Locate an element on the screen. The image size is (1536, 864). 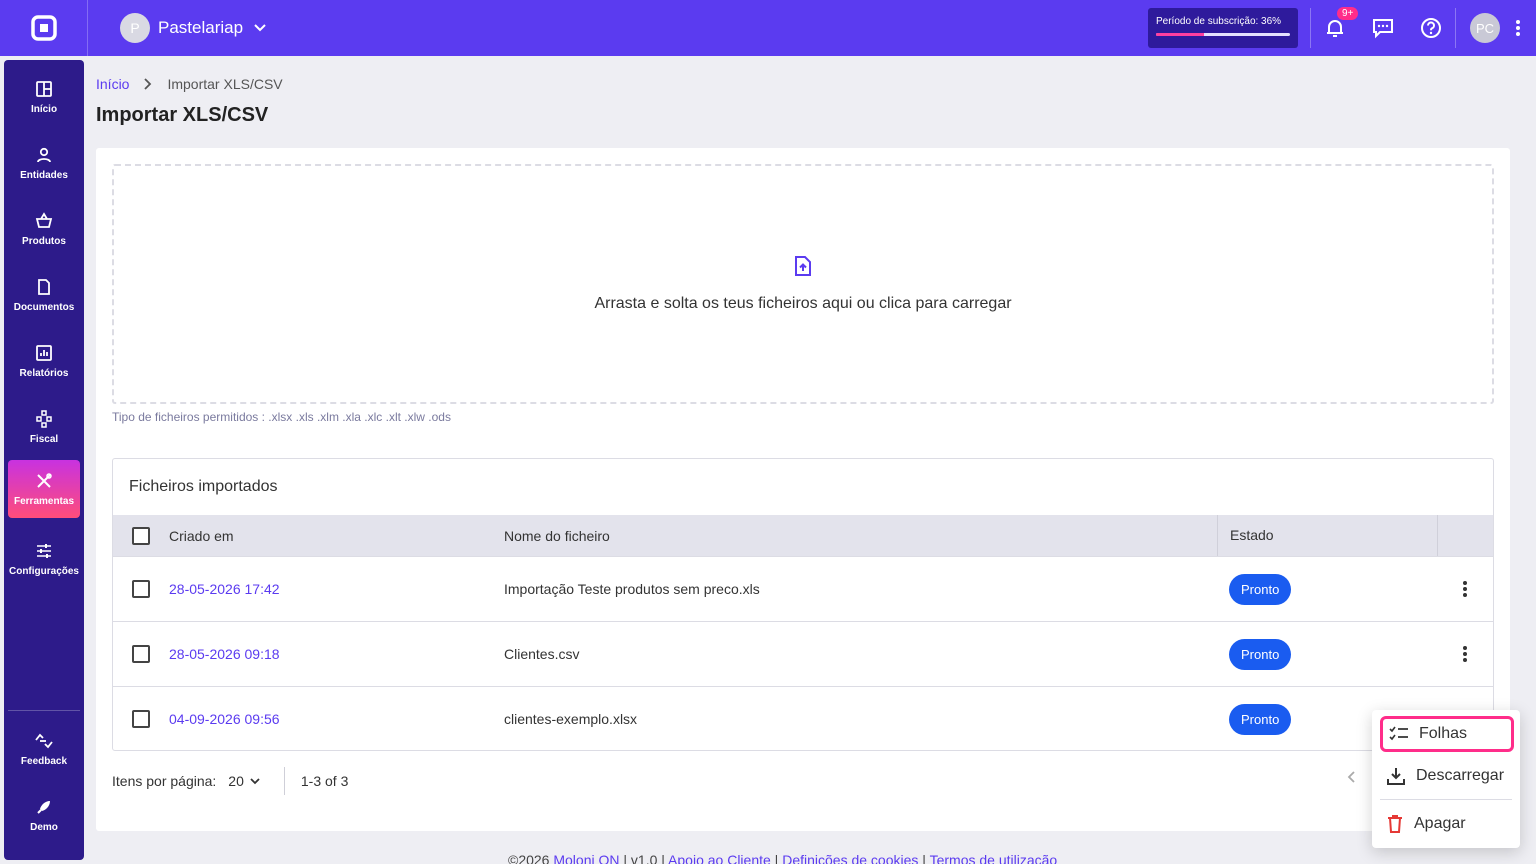
tools-icon is located at coordinates (44, 480).